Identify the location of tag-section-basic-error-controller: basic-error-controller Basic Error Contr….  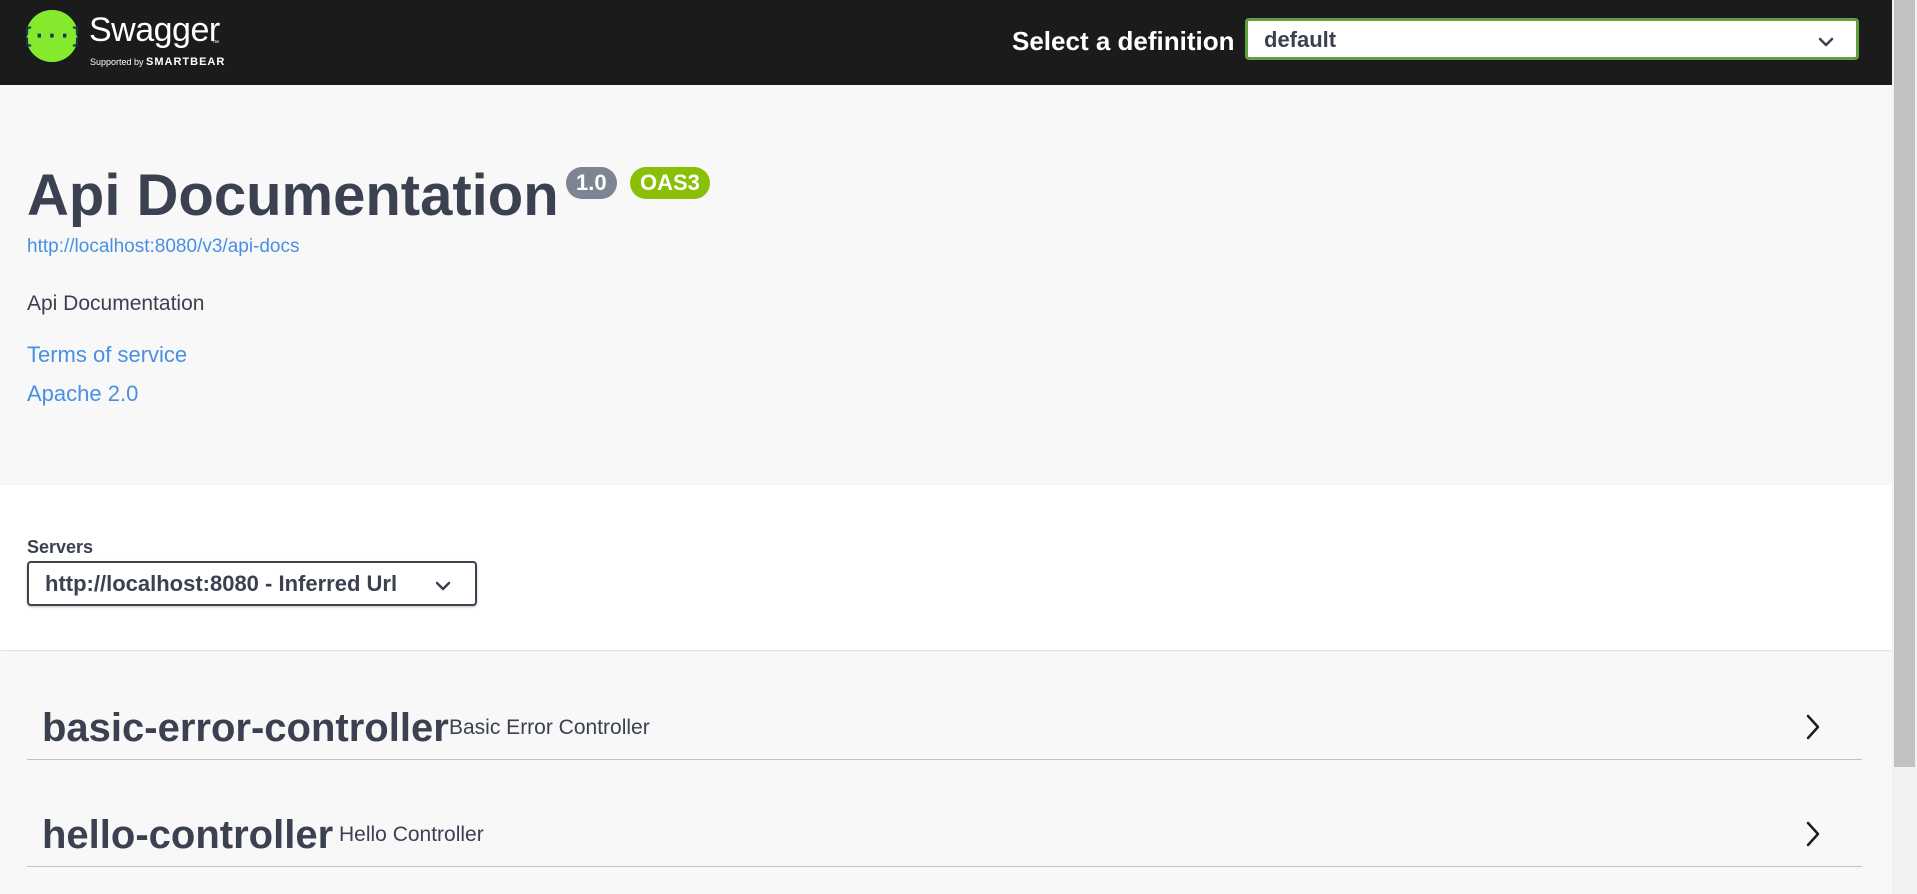
(944, 706).